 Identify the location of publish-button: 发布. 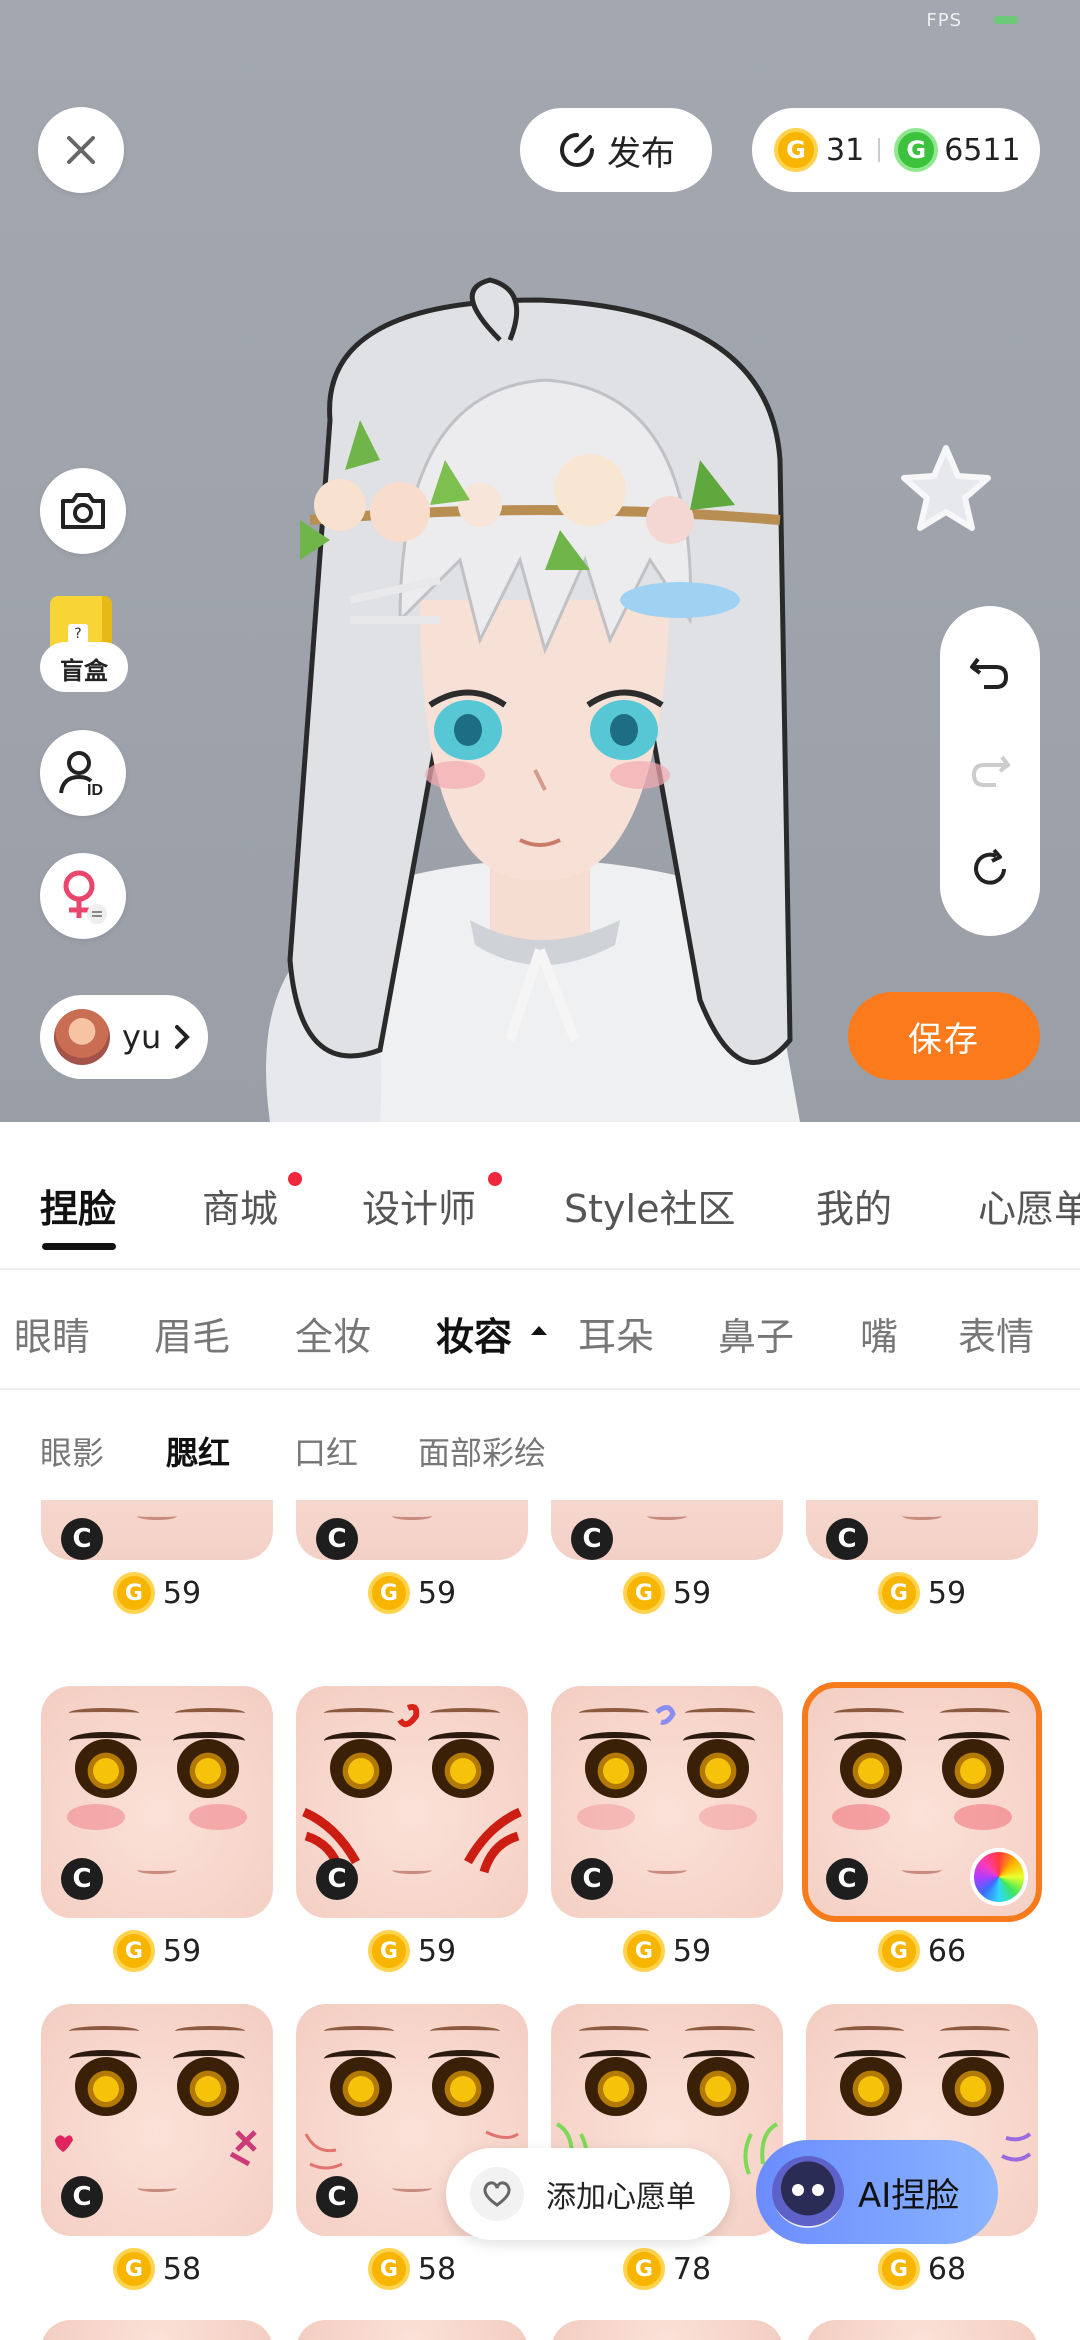
(616, 150).